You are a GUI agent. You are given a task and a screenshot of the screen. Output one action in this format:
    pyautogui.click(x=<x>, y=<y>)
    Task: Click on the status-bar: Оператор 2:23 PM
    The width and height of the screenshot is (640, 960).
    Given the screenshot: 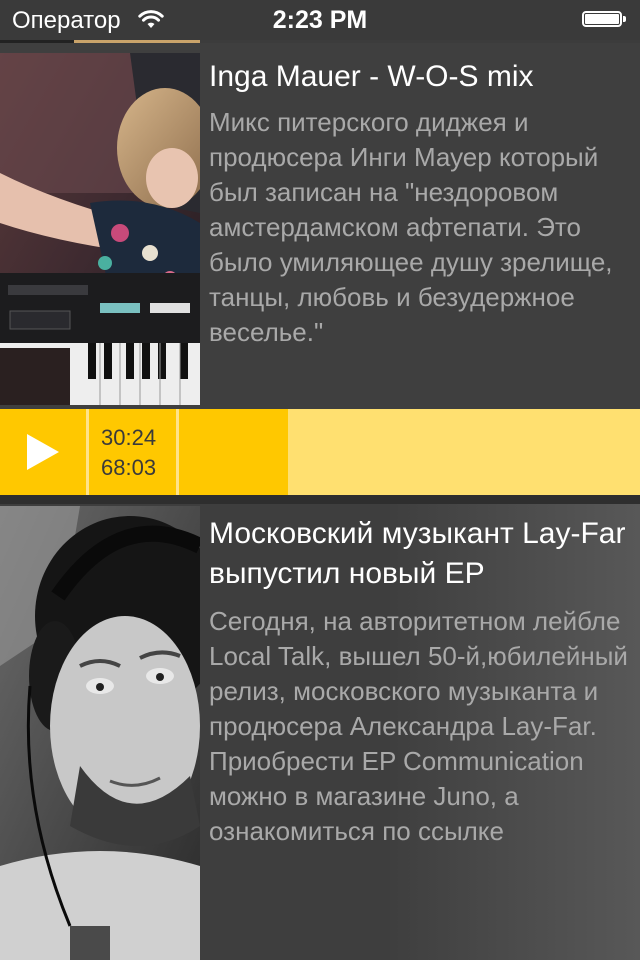 What is the action you would take?
    pyautogui.click(x=320, y=20)
    